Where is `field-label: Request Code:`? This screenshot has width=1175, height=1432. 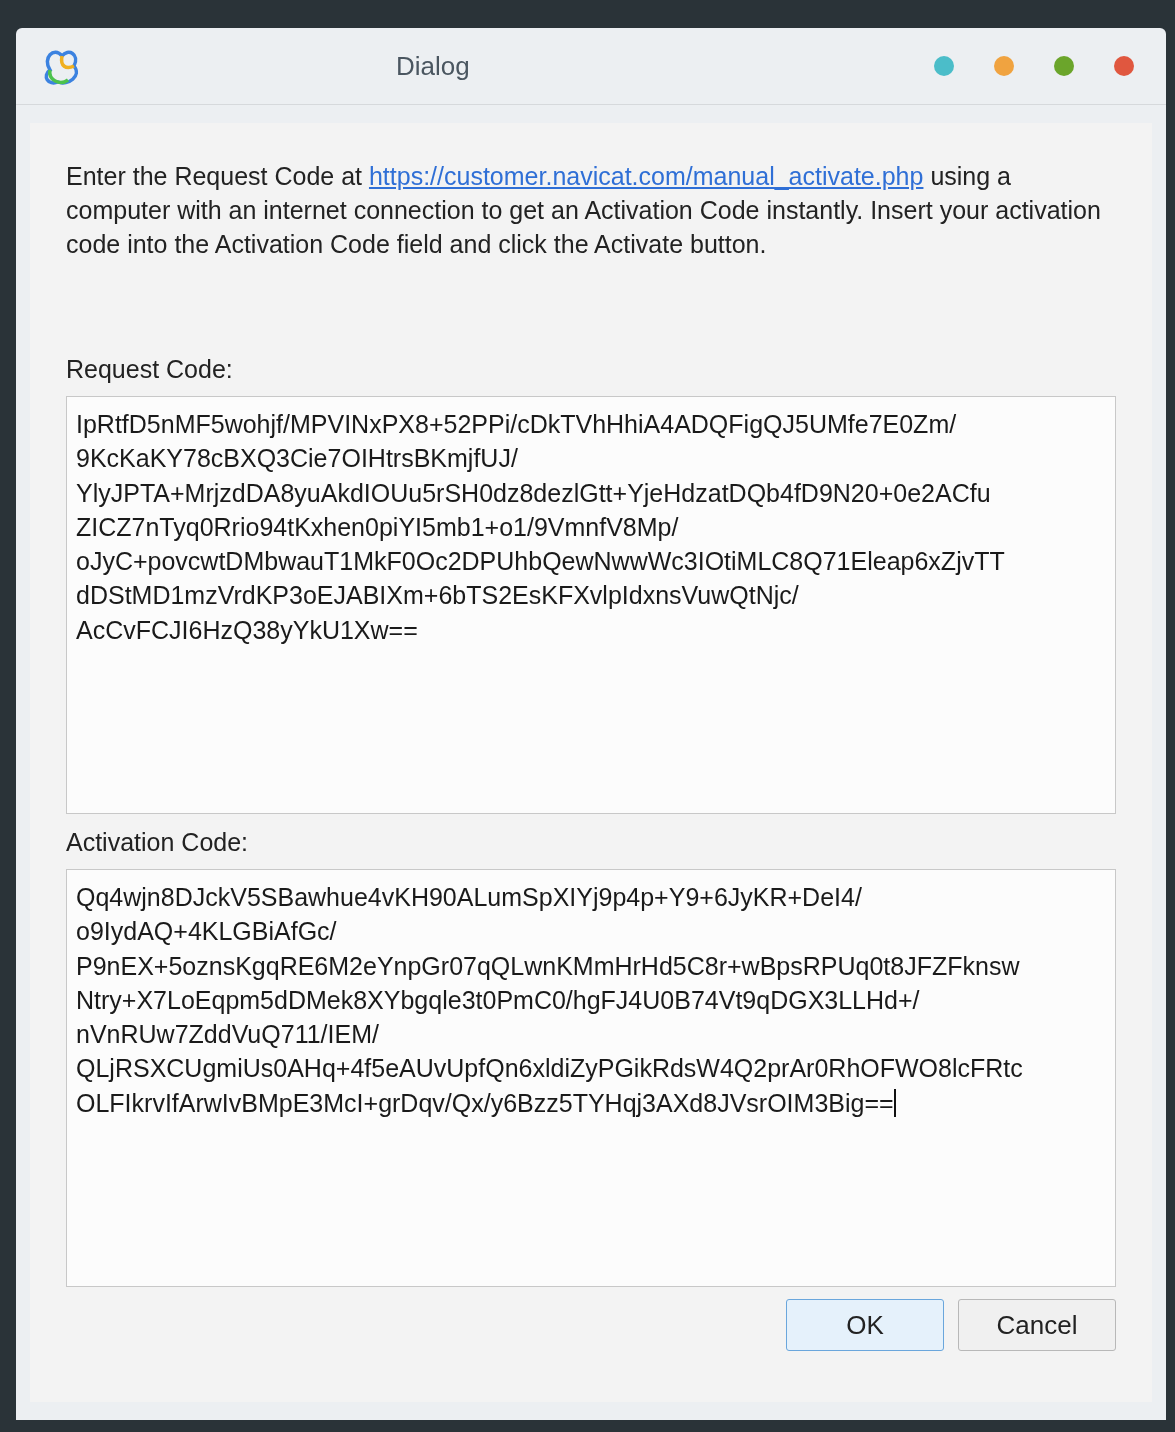 field-label: Request Code: is located at coordinates (149, 369).